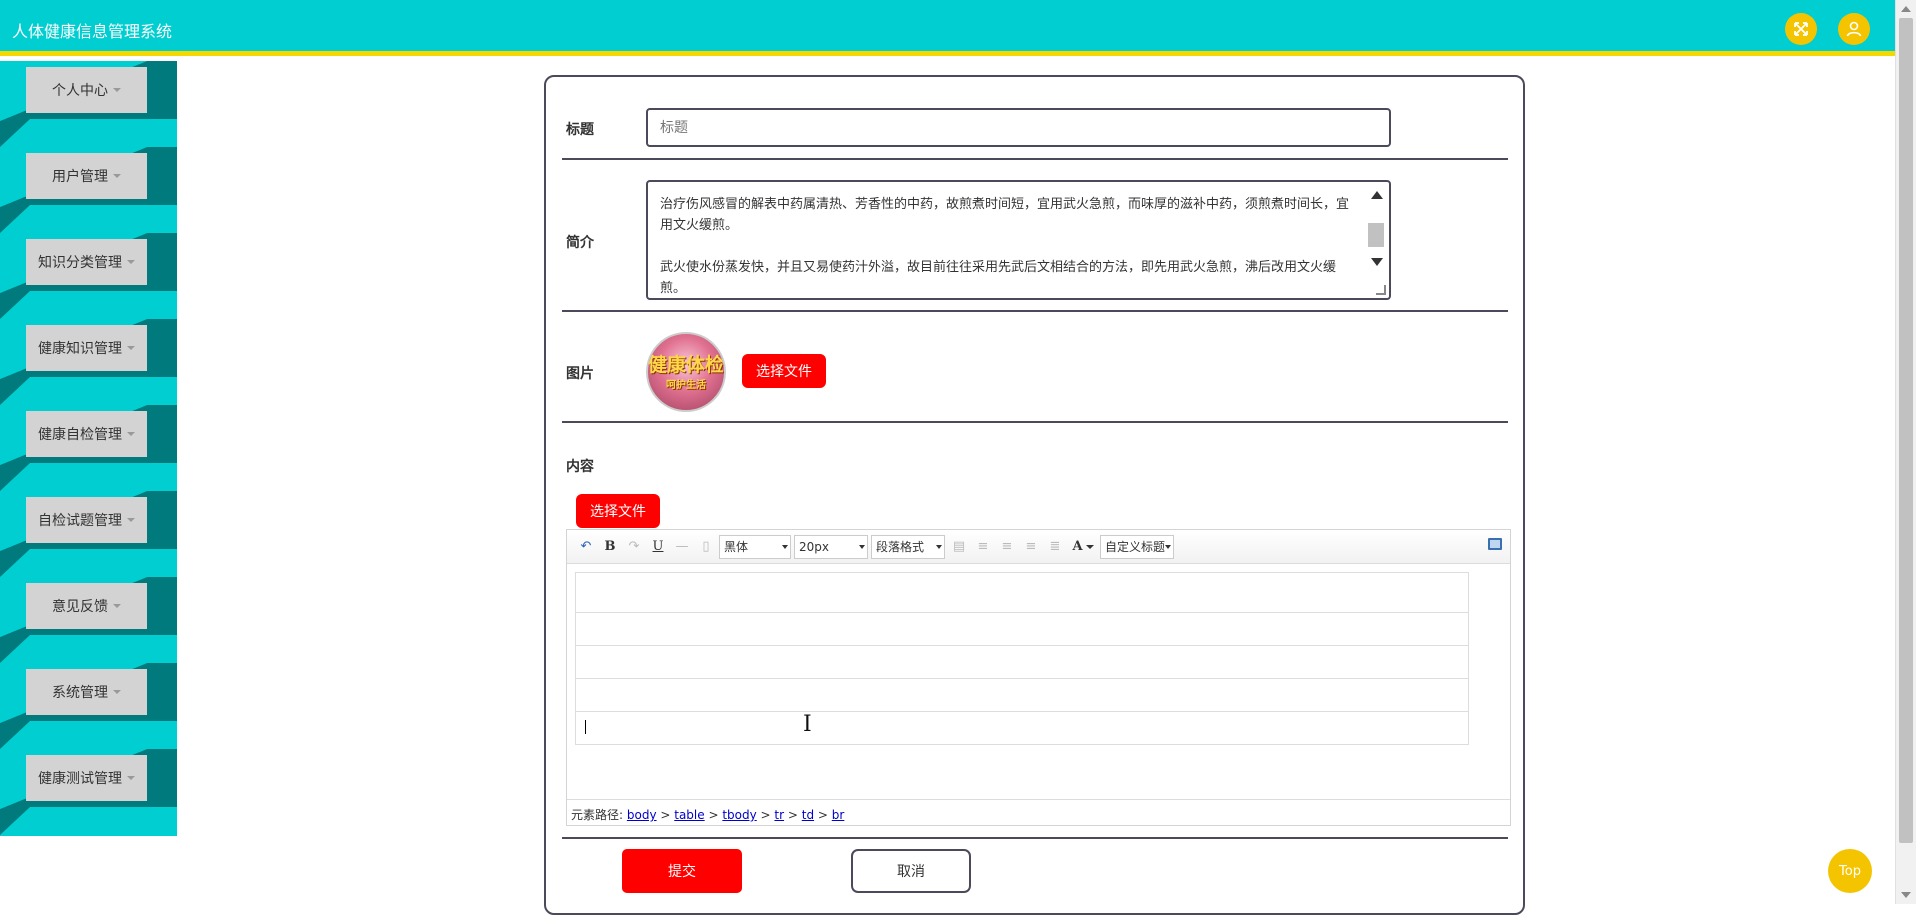 This screenshot has width=1916, height=915. Describe the element at coordinates (1031, 547) in the screenshot. I see `align-center-icon: ≡` at that location.